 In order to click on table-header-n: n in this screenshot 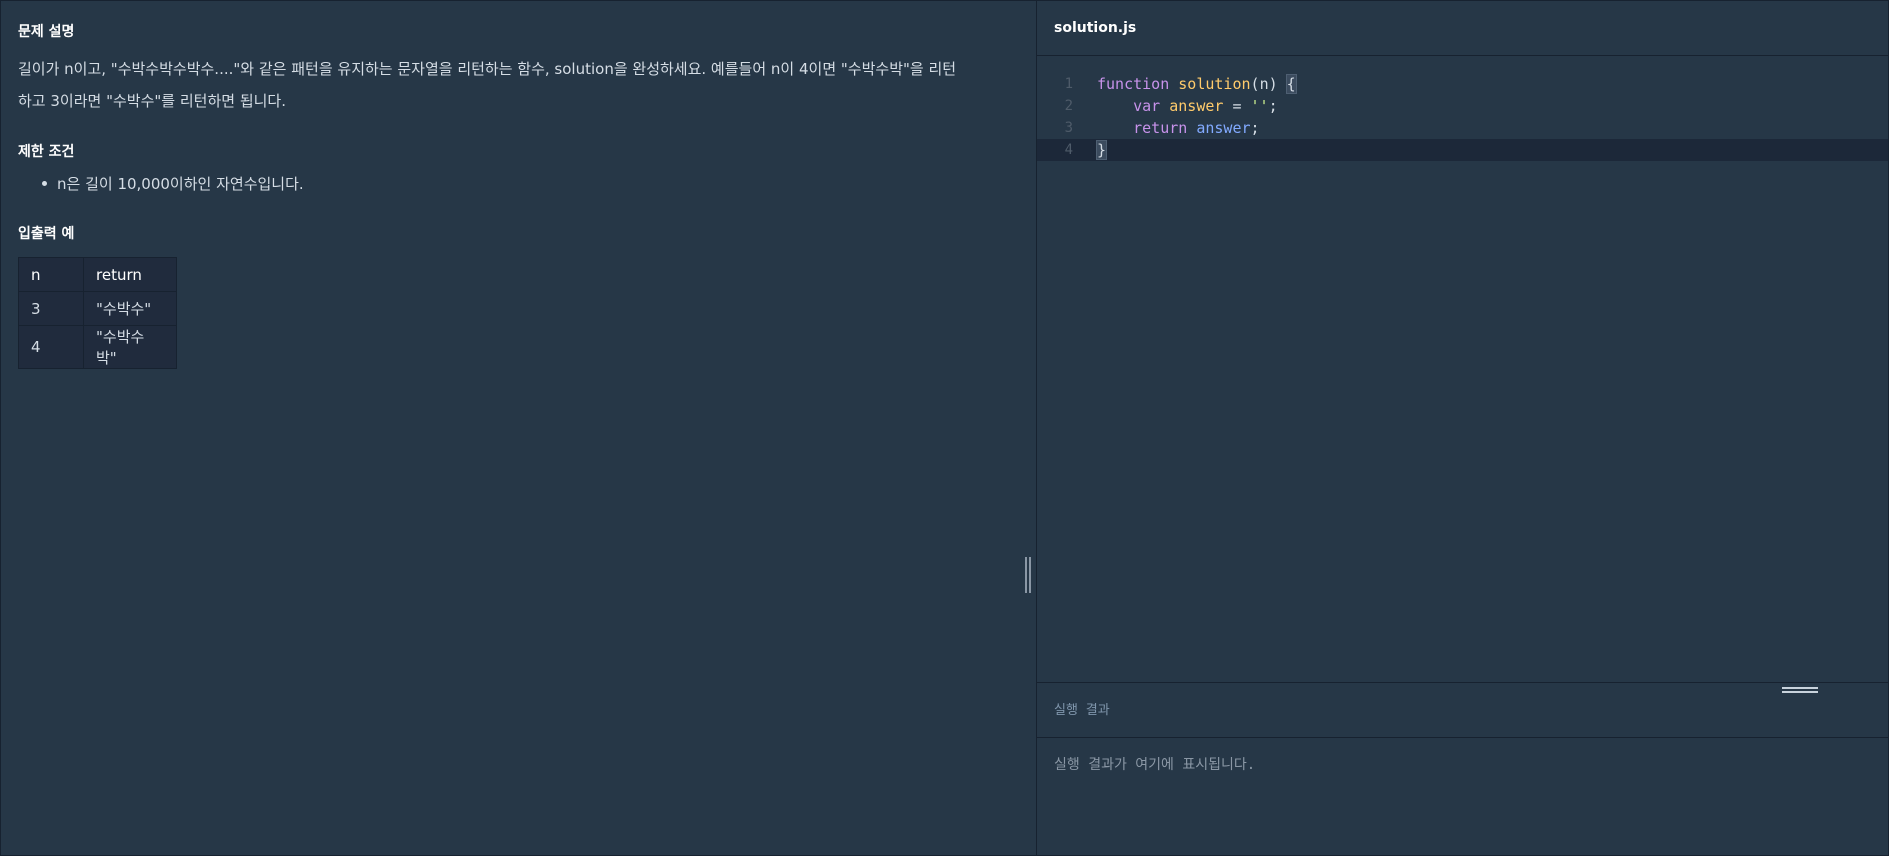, I will do `click(51, 274)`.